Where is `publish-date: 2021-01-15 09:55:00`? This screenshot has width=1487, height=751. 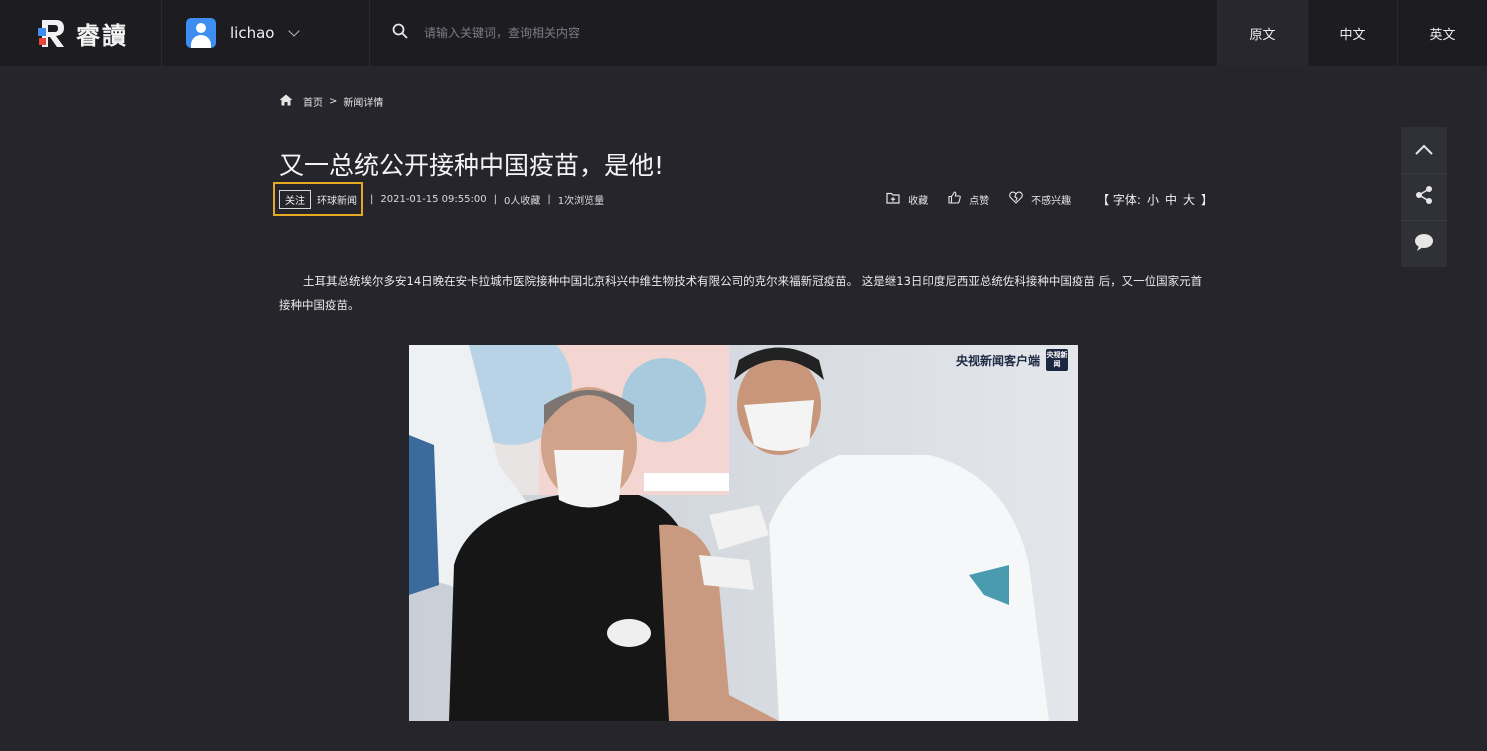
publish-date: 2021-01-15 09:55:00 is located at coordinates (433, 199).